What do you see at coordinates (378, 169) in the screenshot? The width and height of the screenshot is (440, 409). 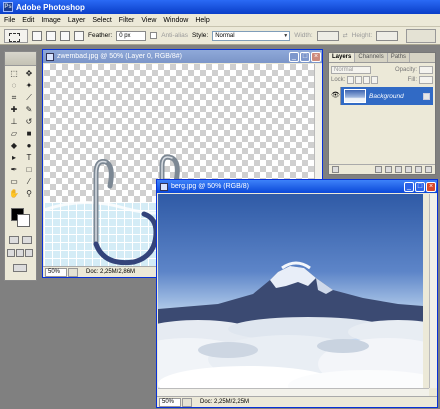 I see `layer-style-icon` at bounding box center [378, 169].